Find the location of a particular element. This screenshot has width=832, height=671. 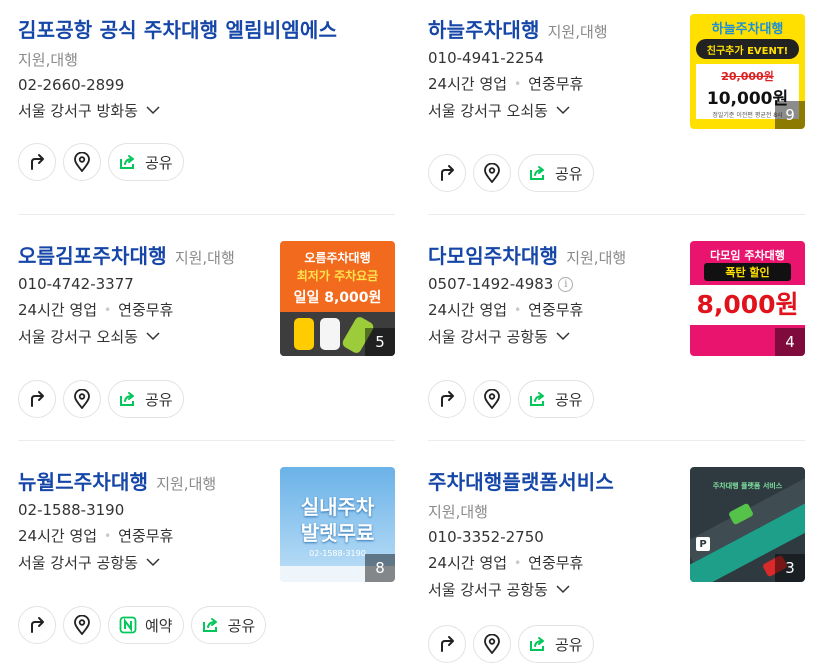

listing-phone: 02-2660-2899 is located at coordinates (71, 85).